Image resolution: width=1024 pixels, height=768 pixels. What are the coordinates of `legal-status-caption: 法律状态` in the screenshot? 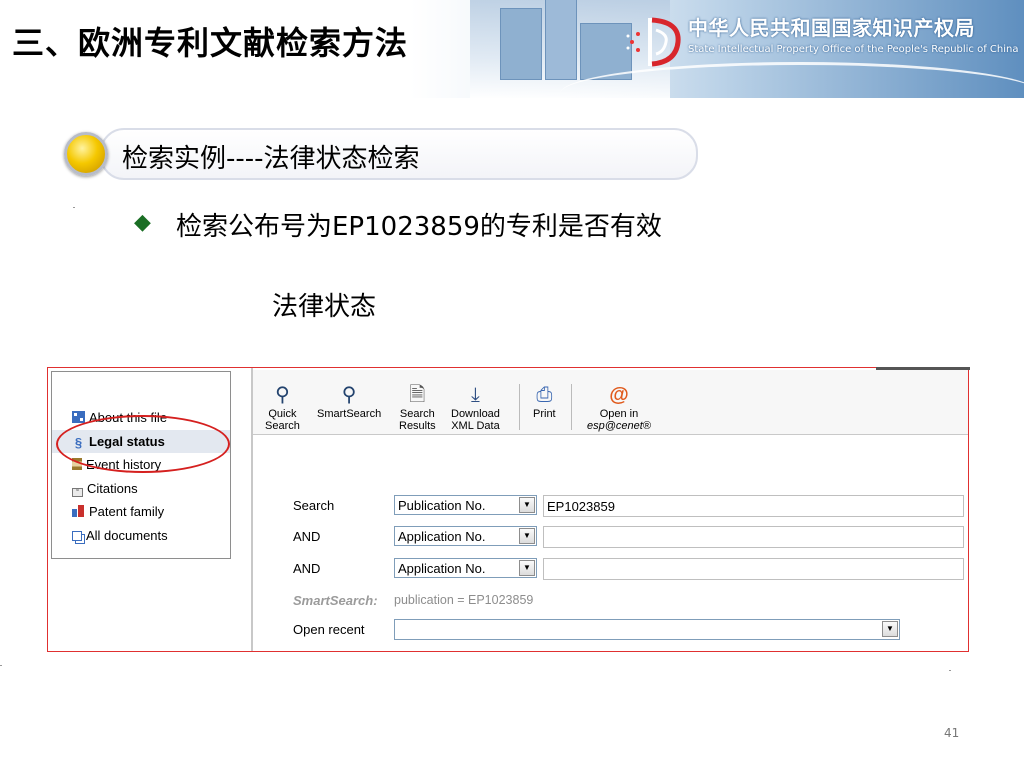 It's located at (324, 307).